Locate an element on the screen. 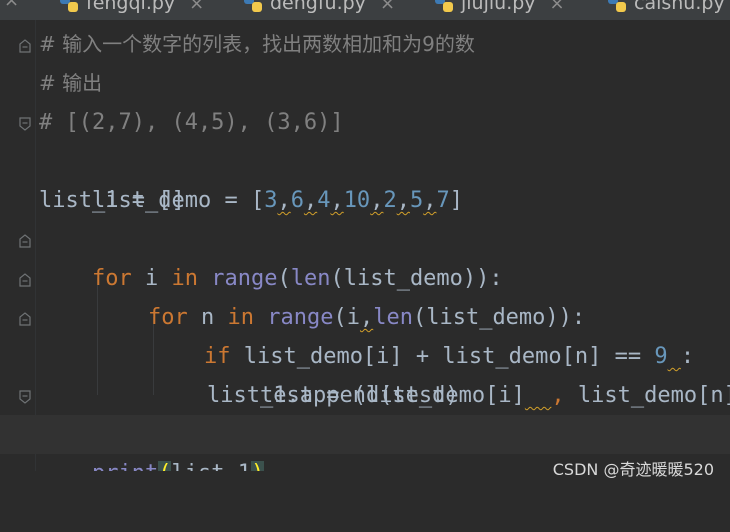 This screenshot has width=730, height=532. code-line-list-demo: list_demo = [3,6,4,10,2,5,7] is located at coordinates (251, 177).